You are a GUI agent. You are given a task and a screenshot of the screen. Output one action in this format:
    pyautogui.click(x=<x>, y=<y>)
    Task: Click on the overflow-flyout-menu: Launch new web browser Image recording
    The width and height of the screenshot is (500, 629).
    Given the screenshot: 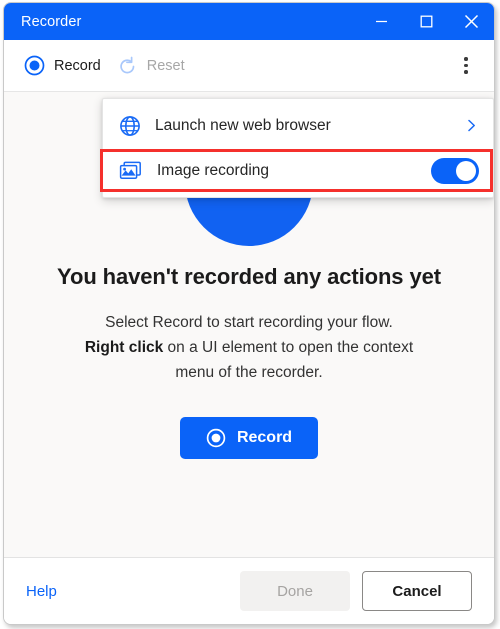 What is the action you would take?
    pyautogui.click(x=298, y=148)
    